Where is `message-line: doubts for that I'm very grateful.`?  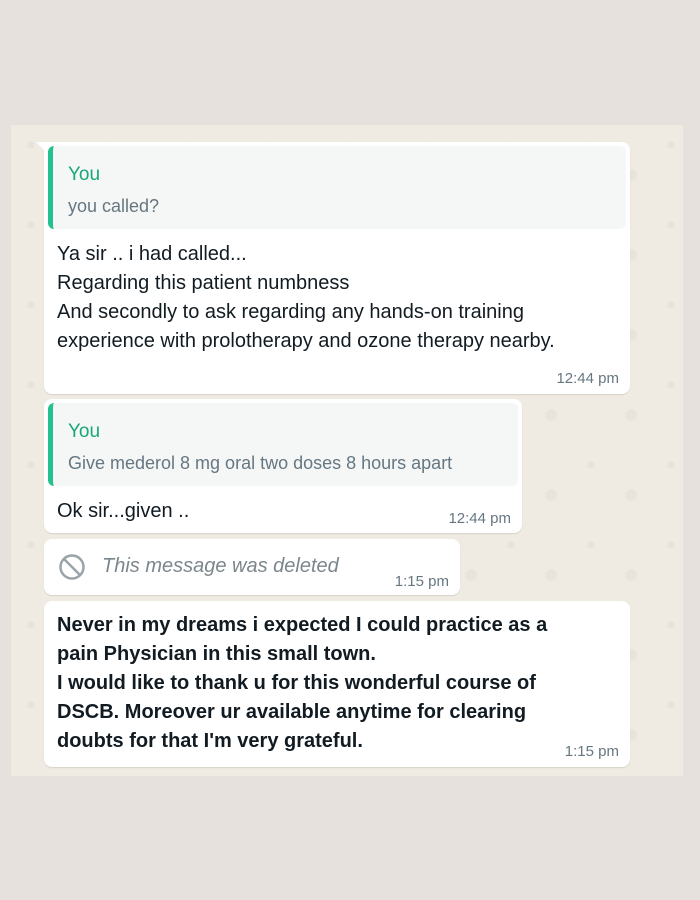 message-line: doubts for that I'm very grateful. is located at coordinates (210, 741).